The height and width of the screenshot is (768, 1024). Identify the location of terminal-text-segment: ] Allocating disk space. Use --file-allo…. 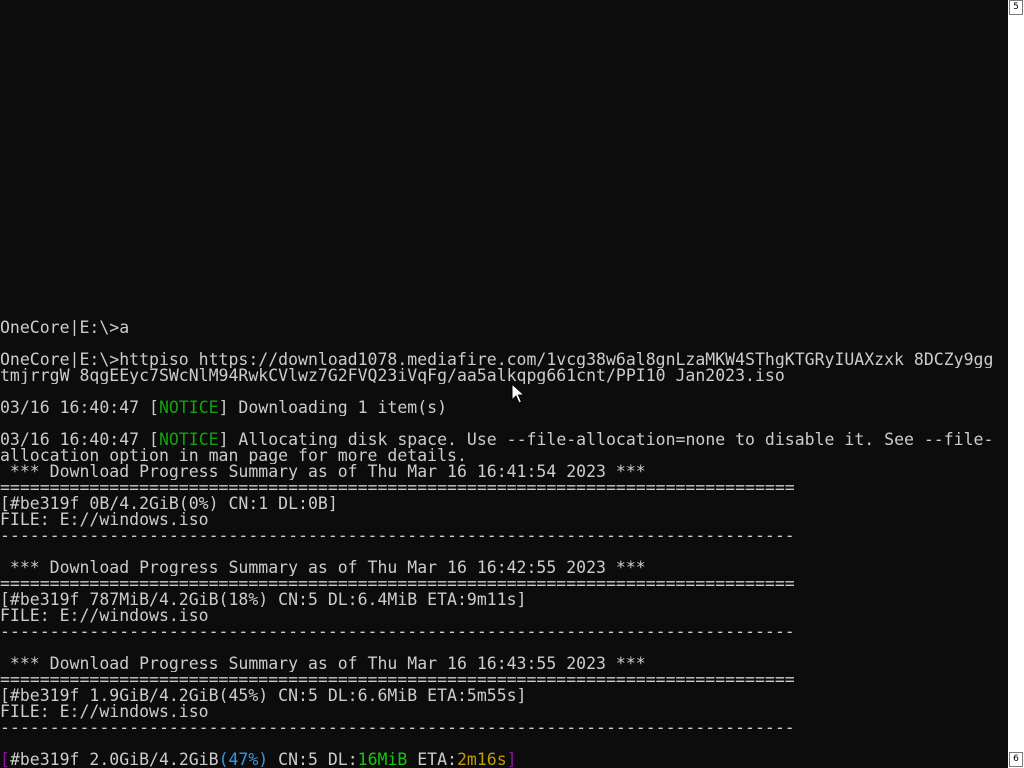
(606, 440).